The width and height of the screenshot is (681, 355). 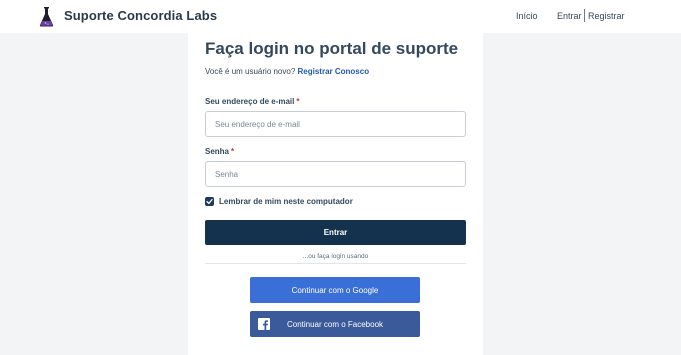 I want to click on google-login-label: Continuar com o Google, so click(x=335, y=290).